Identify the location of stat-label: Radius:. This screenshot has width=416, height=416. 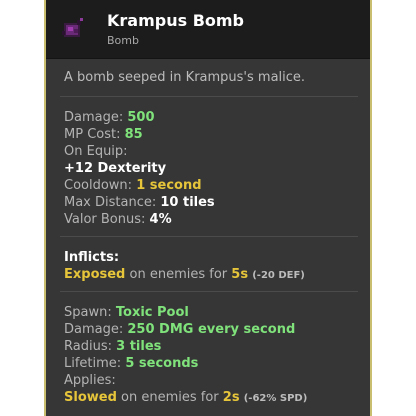
(88, 346).